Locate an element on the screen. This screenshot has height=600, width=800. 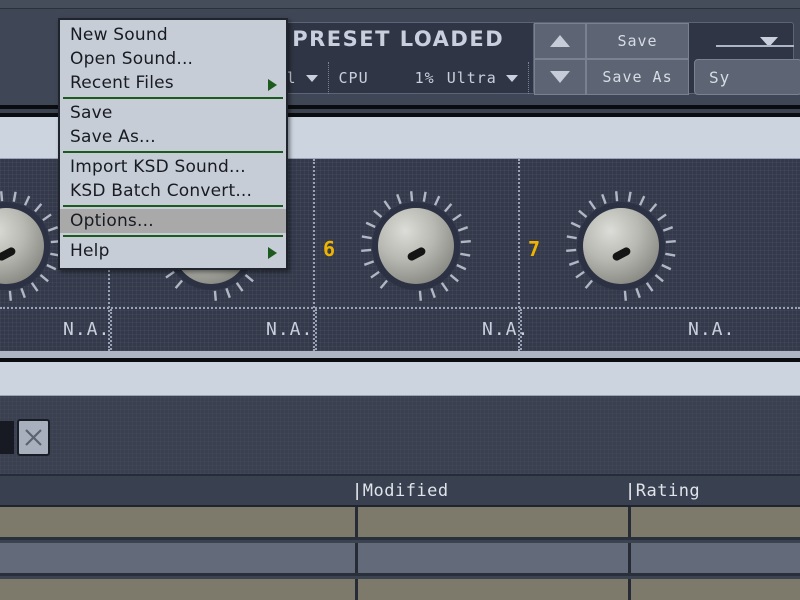
knob-number-7: 7 is located at coordinates (534, 249).